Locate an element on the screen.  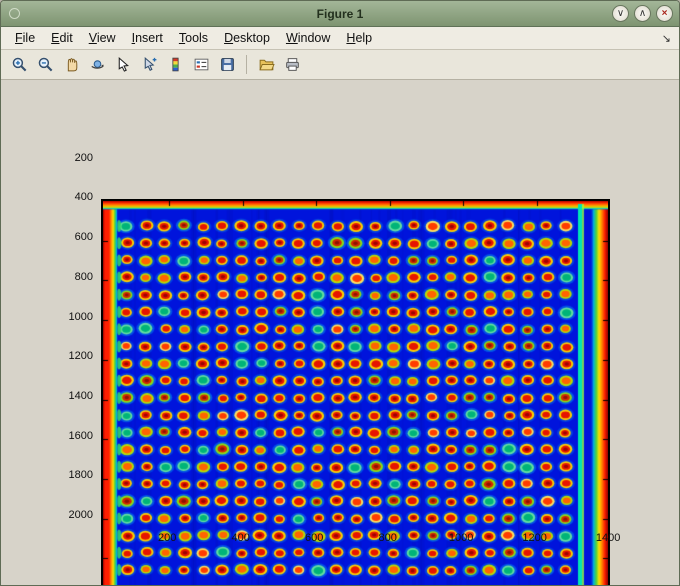
menu-edit: Edit is located at coordinates (62, 38).